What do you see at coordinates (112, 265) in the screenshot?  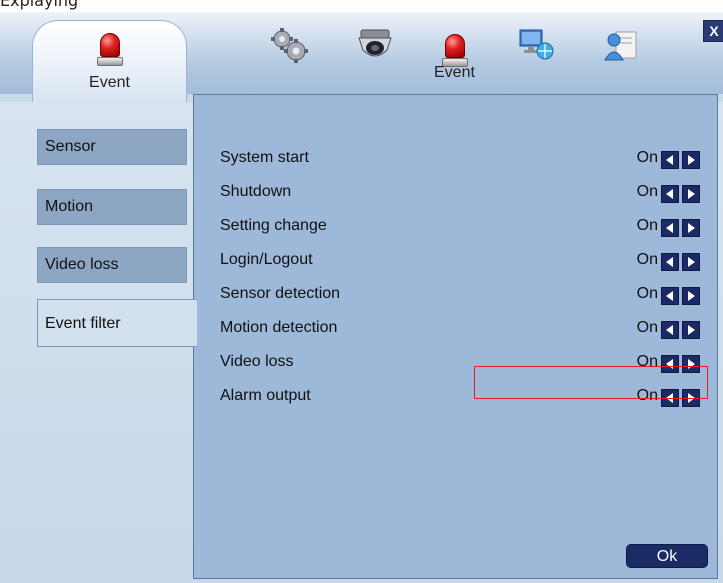 I see `sidebar-item-video-loss: Video loss` at bounding box center [112, 265].